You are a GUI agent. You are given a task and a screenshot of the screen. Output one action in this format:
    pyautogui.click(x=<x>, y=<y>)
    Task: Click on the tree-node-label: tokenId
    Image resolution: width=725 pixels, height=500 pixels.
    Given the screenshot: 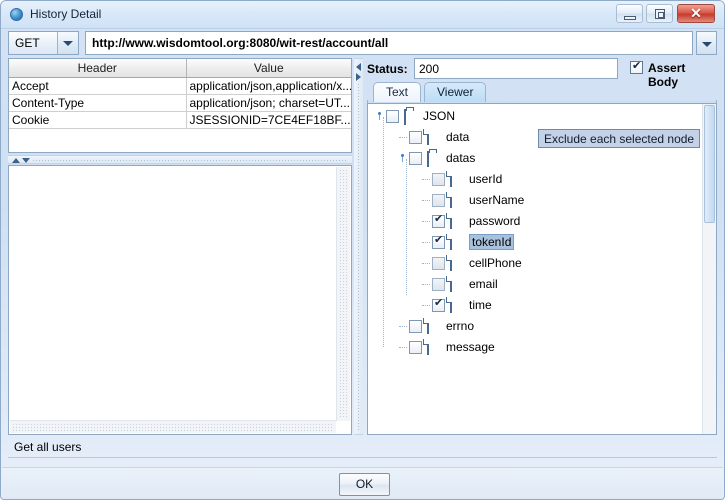 What is the action you would take?
    pyautogui.click(x=492, y=242)
    